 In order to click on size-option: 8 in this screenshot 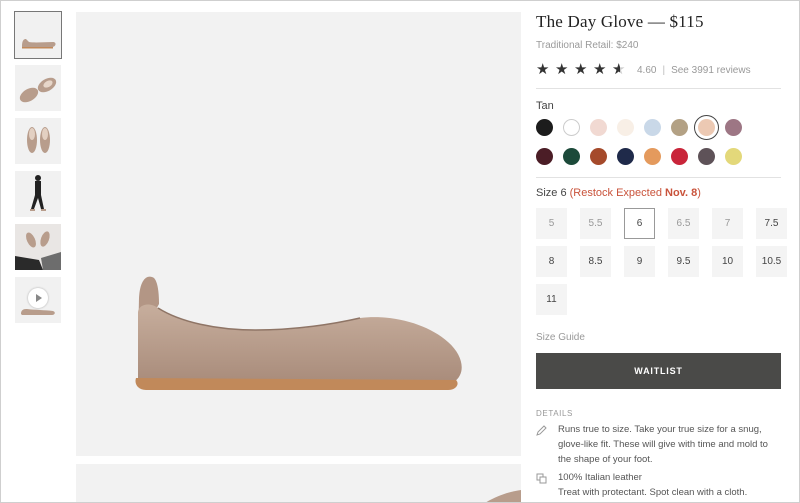, I will do `click(551, 261)`.